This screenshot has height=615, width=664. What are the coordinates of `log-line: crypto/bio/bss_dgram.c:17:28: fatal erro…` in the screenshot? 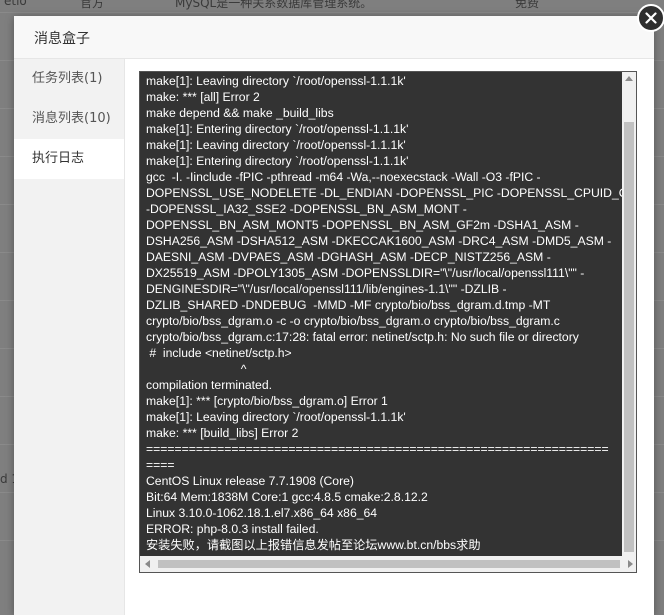 It's located at (362, 337).